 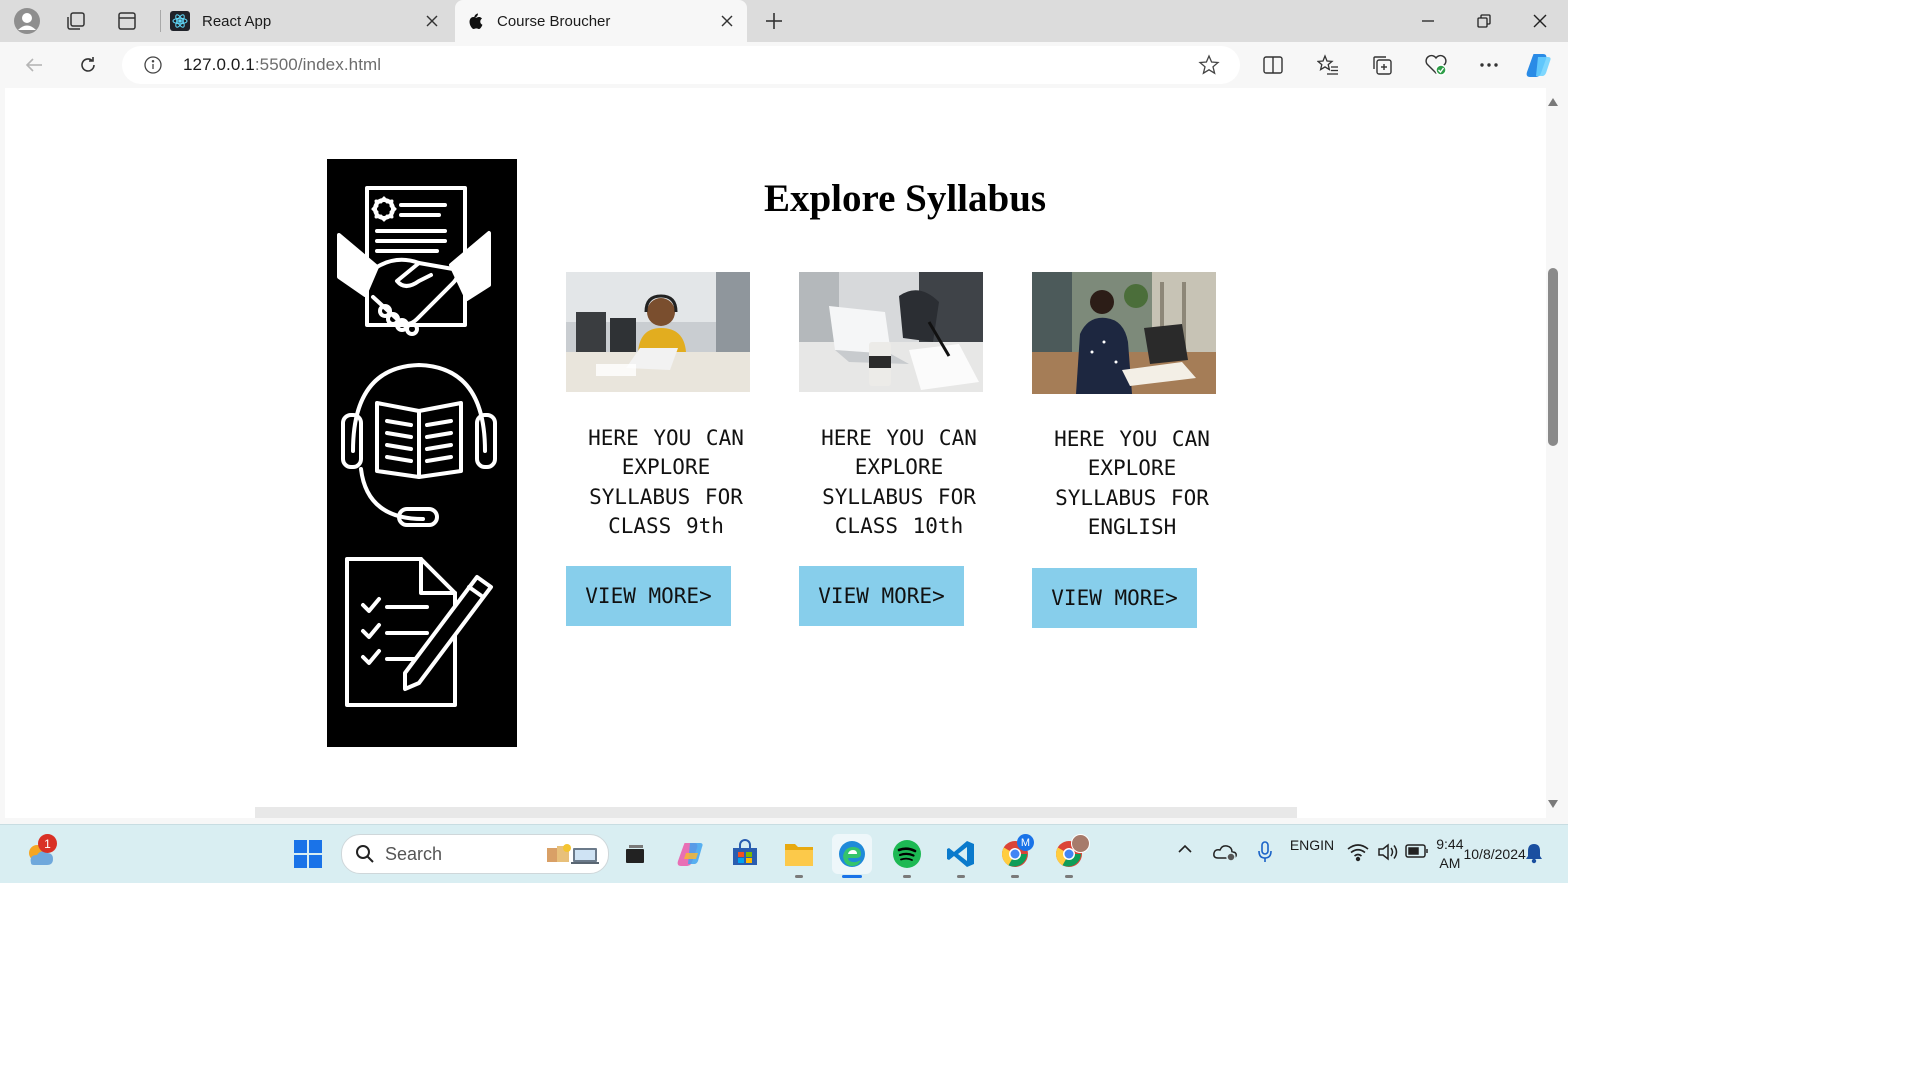 I want to click on tab-divider, so click(x=160, y=21).